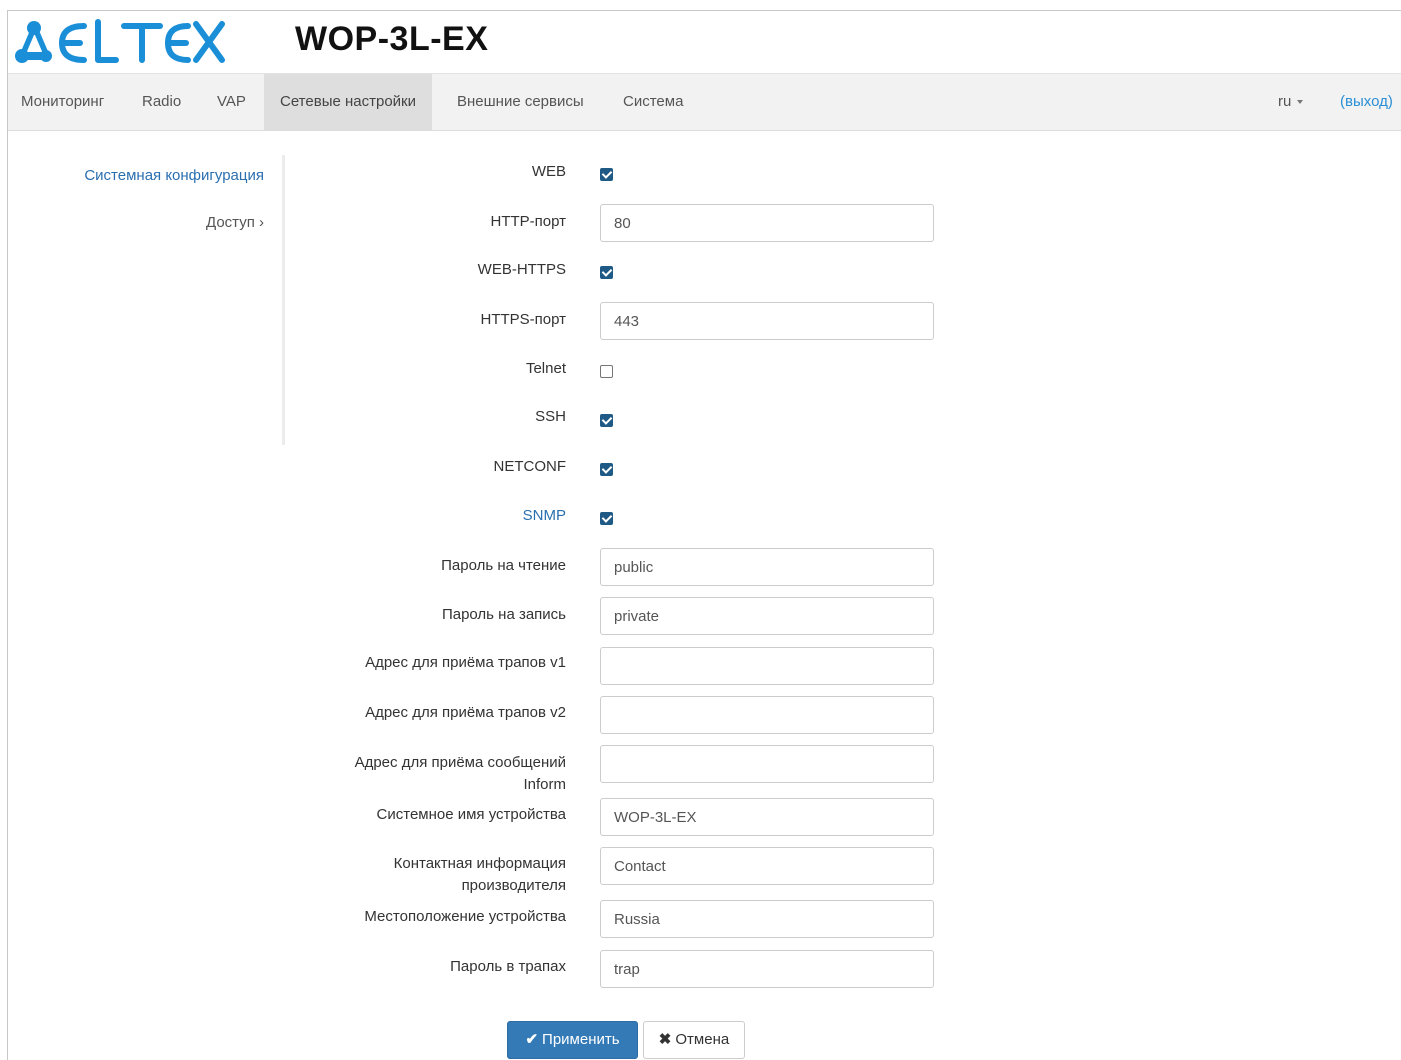 Image resolution: width=1401 pixels, height=1060 pixels. What do you see at coordinates (235, 222) in the screenshot?
I see `sidebar-item-access: Доступ ›` at bounding box center [235, 222].